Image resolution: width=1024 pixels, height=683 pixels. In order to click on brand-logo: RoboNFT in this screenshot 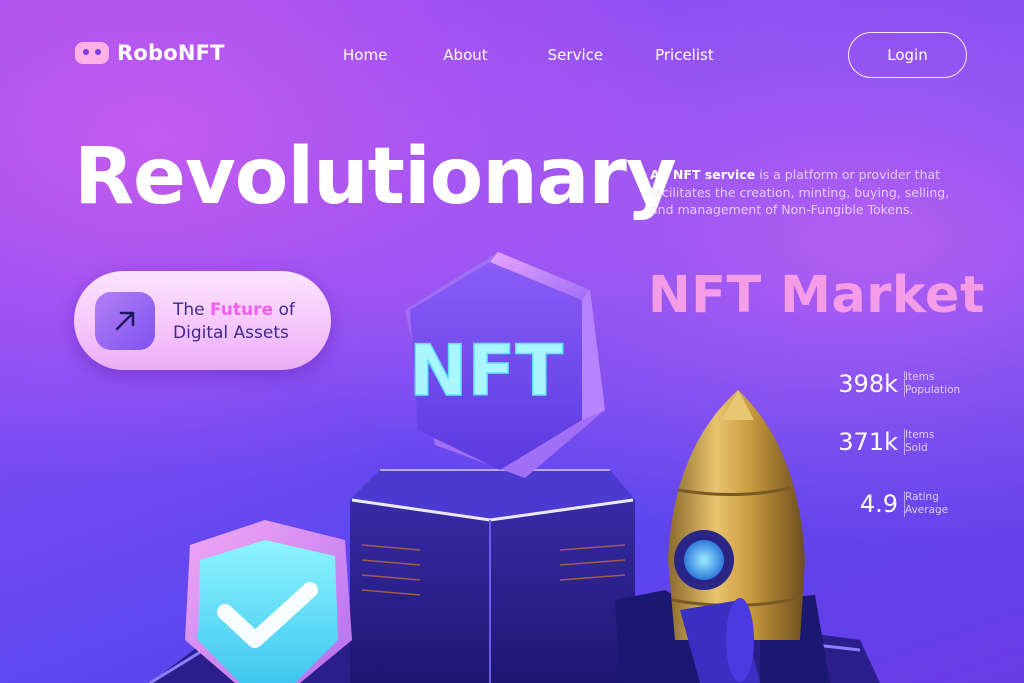, I will do `click(150, 53)`.